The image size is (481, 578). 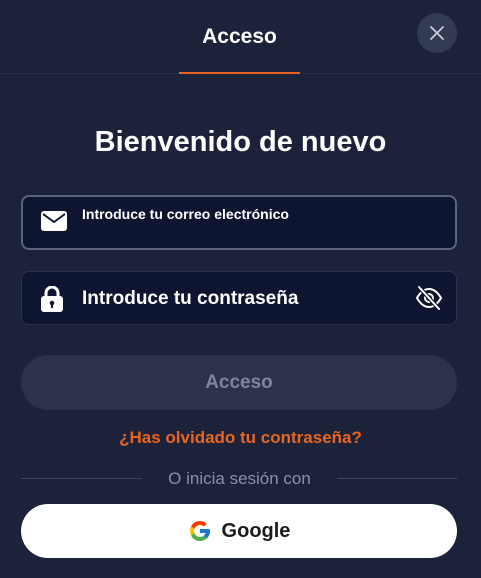 What do you see at coordinates (239, 73) in the screenshot?
I see `active-tab-indicator` at bounding box center [239, 73].